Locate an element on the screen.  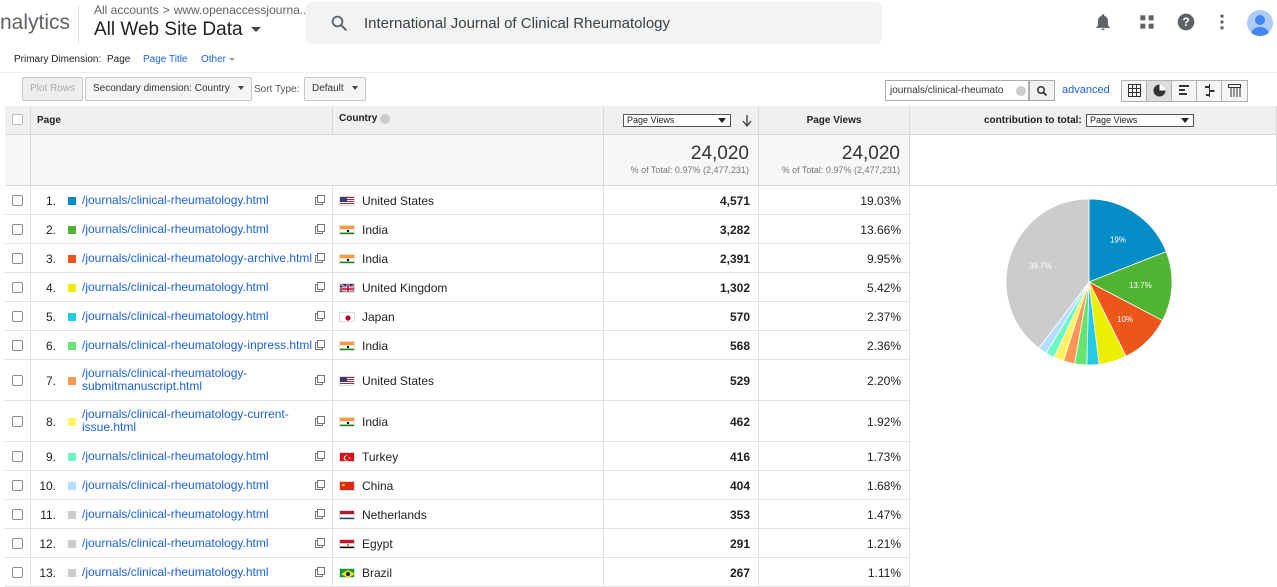
country-name: United Kingdom is located at coordinates (405, 287).